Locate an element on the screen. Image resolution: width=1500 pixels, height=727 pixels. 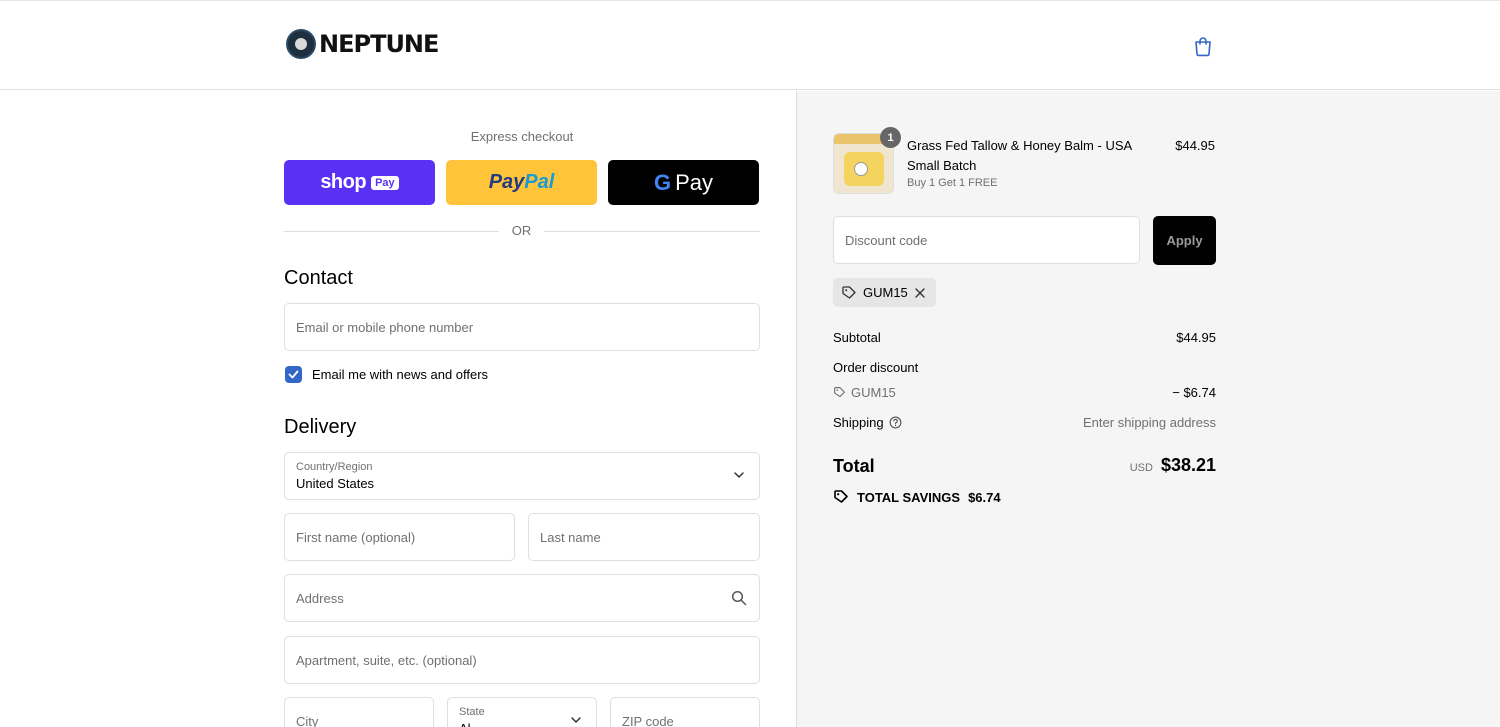
subtotal-label: Subtotal is located at coordinates (857, 337).